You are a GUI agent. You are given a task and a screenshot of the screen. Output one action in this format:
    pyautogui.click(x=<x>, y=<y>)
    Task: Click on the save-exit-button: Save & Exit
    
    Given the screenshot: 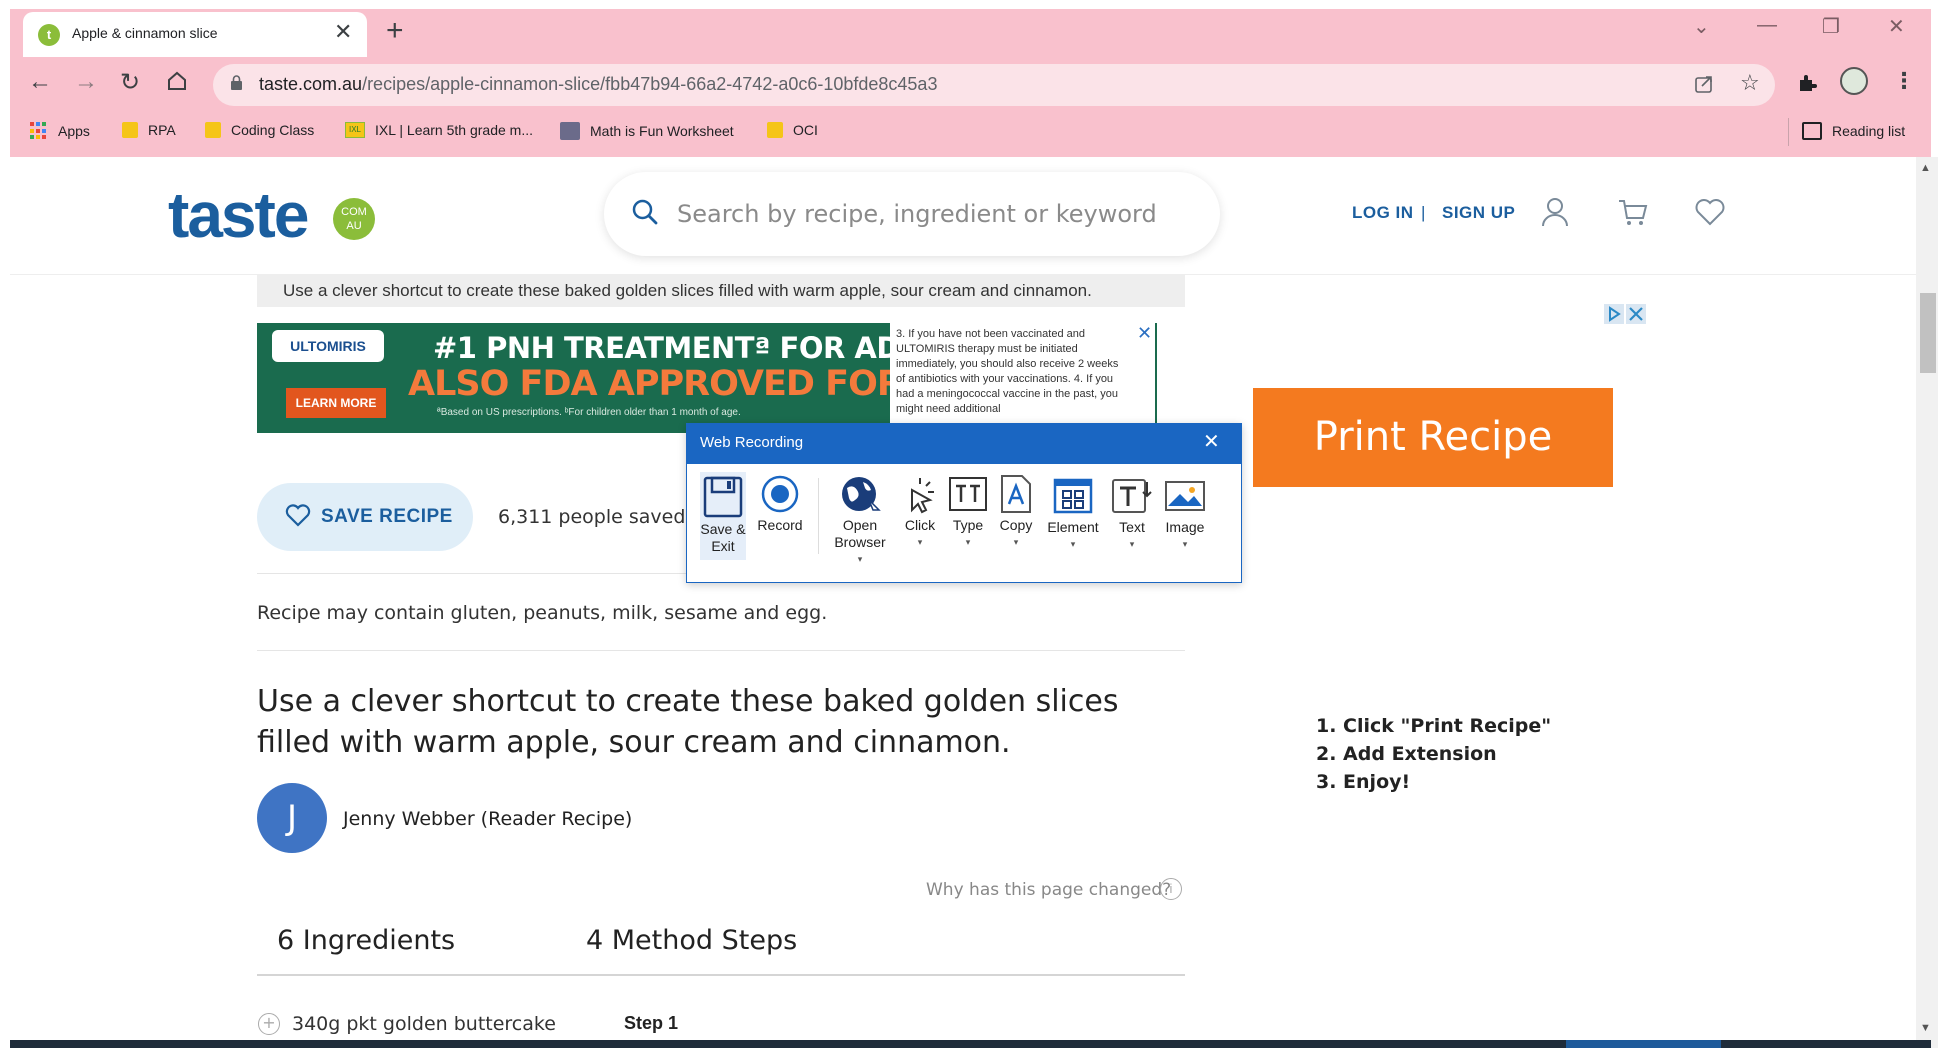 What is the action you would take?
    pyautogui.click(x=723, y=515)
    